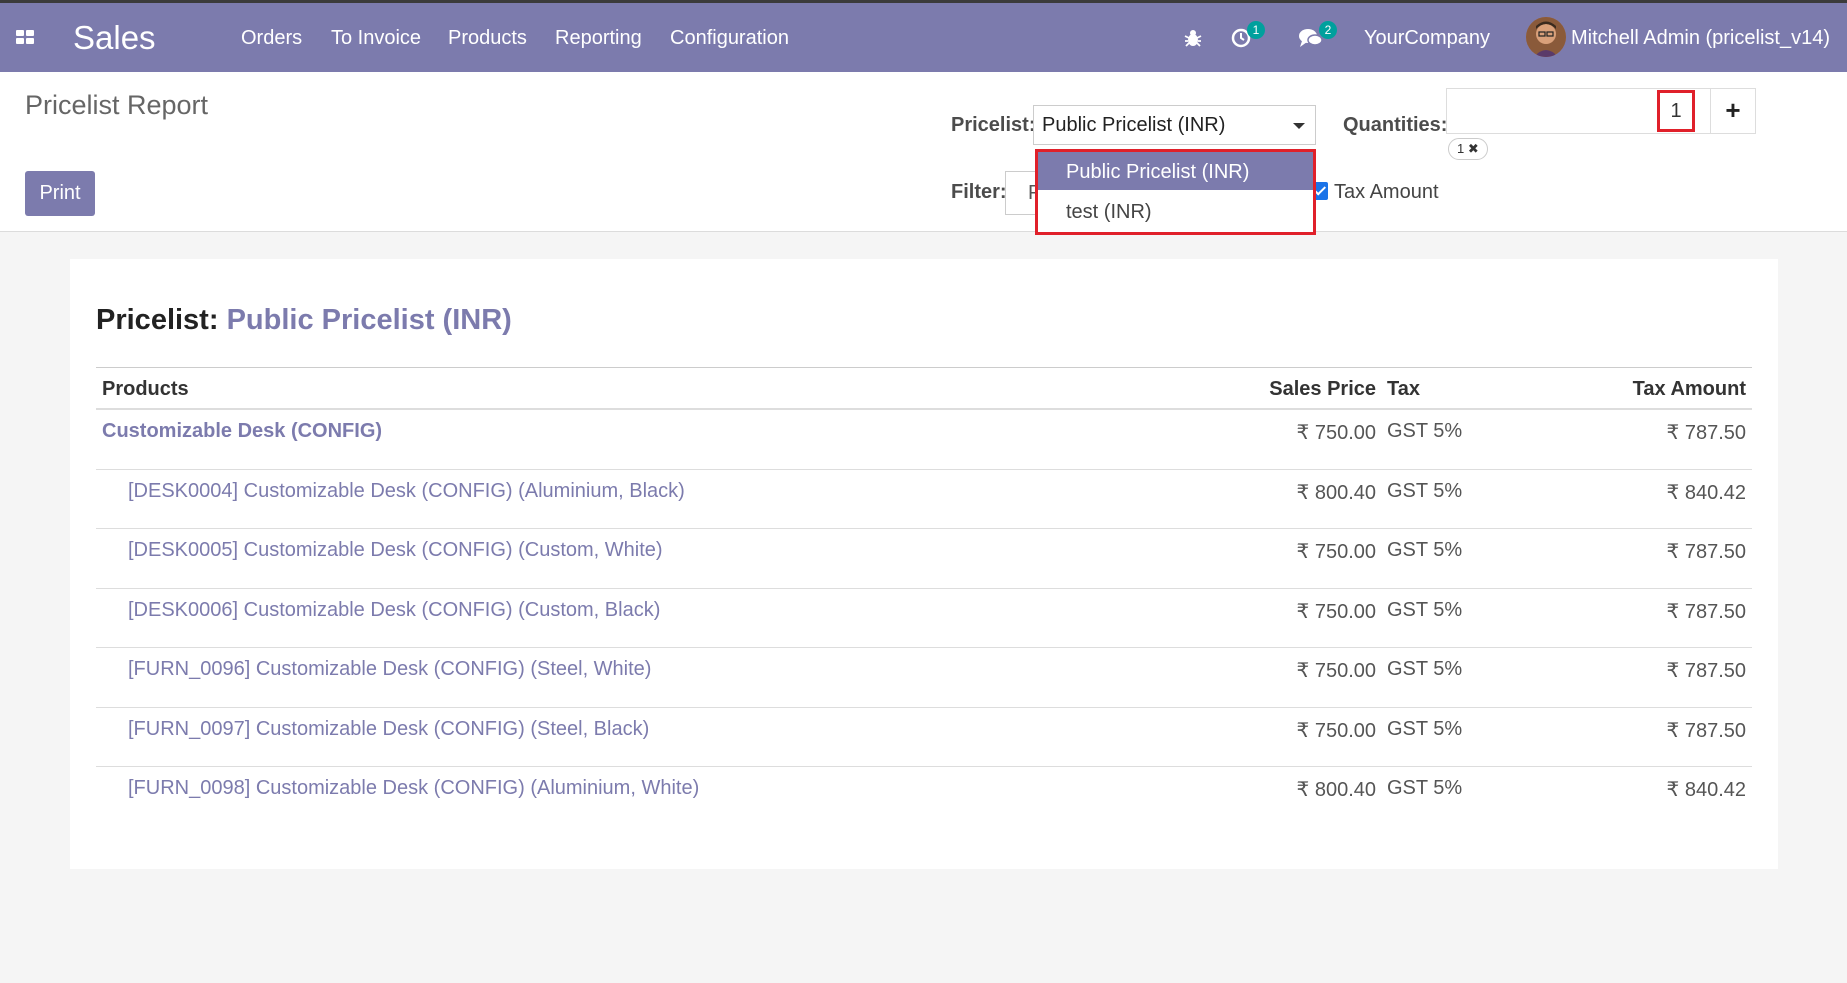  Describe the element at coordinates (1386, 192) in the screenshot. I see `tax-amount-label: Tax Amount` at that location.